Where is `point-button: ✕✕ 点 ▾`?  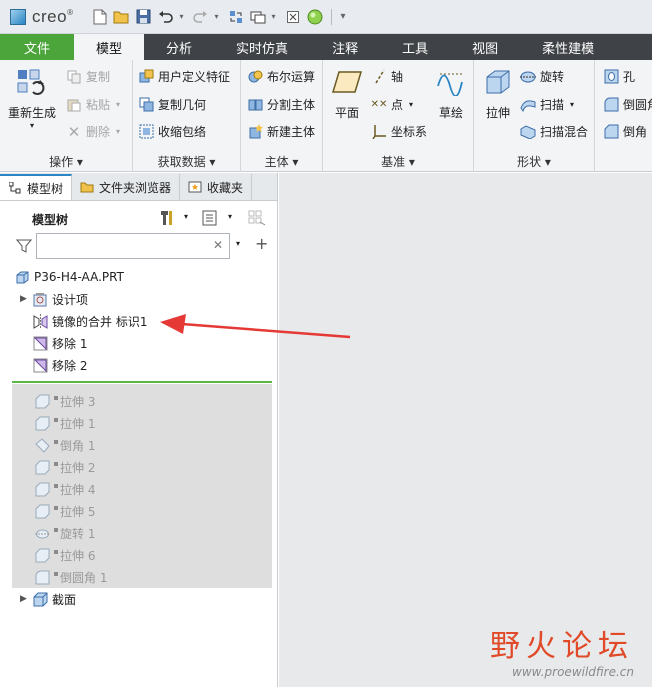 point-button: ✕✕ 点 ▾ is located at coordinates (392, 104).